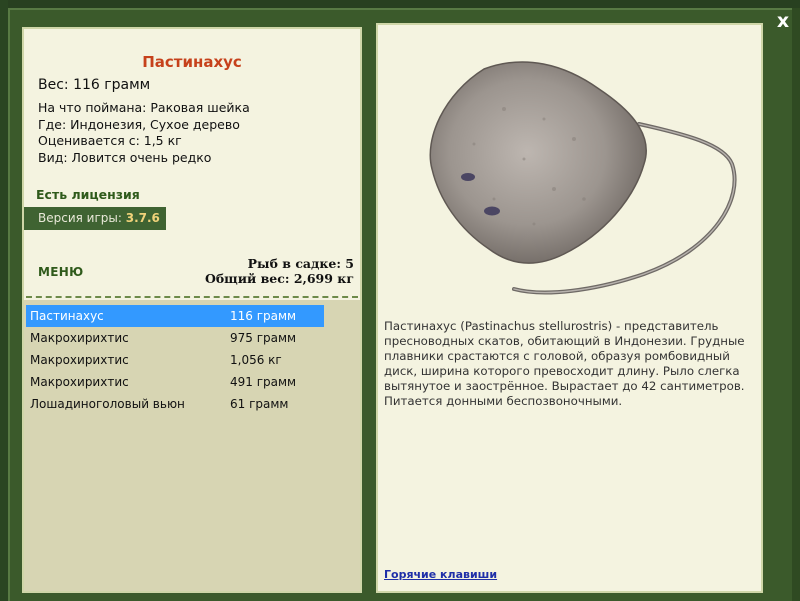 The width and height of the screenshot is (800, 601). I want to click on location-info: Где: Индонезия, Сухое дерево, so click(139, 124).